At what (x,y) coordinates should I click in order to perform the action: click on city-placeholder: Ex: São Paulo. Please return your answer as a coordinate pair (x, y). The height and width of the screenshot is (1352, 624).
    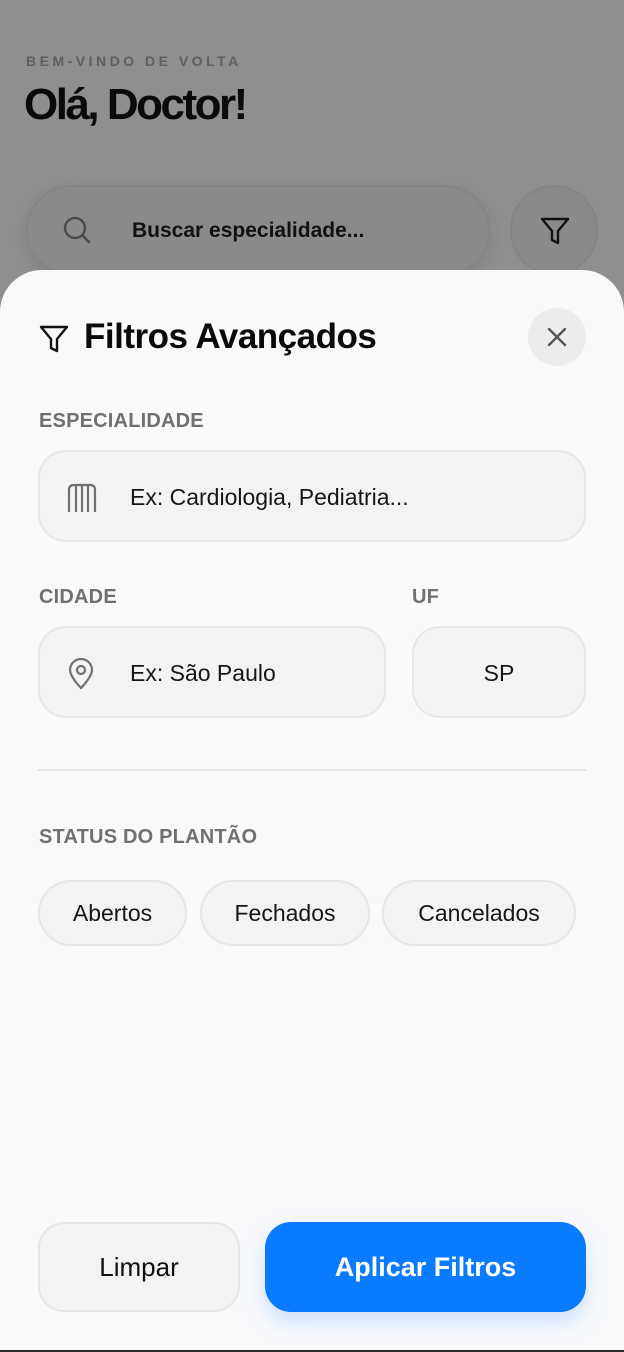
    Looking at the image, I should click on (203, 673).